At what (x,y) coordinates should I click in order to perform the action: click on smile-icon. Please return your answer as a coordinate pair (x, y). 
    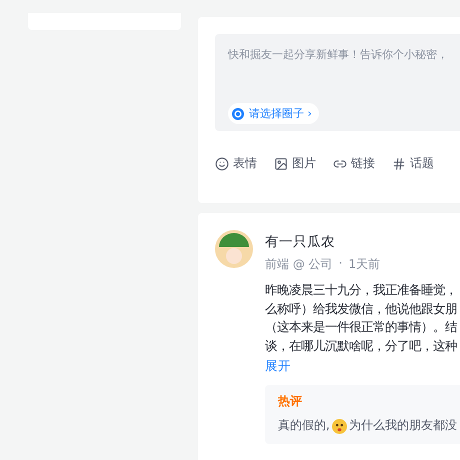
    Looking at the image, I should click on (222, 163).